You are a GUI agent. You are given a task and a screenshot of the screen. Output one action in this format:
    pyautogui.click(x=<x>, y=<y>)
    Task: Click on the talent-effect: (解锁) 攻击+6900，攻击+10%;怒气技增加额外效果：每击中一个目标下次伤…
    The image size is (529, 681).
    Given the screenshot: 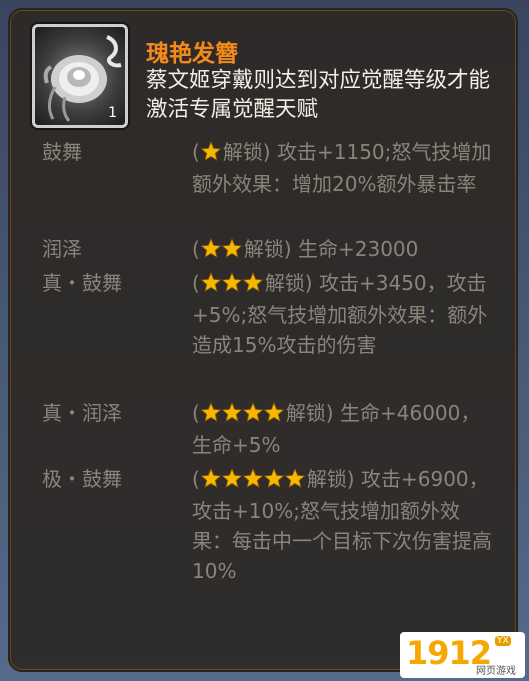 What is the action you would take?
    pyautogui.click(x=342, y=524)
    